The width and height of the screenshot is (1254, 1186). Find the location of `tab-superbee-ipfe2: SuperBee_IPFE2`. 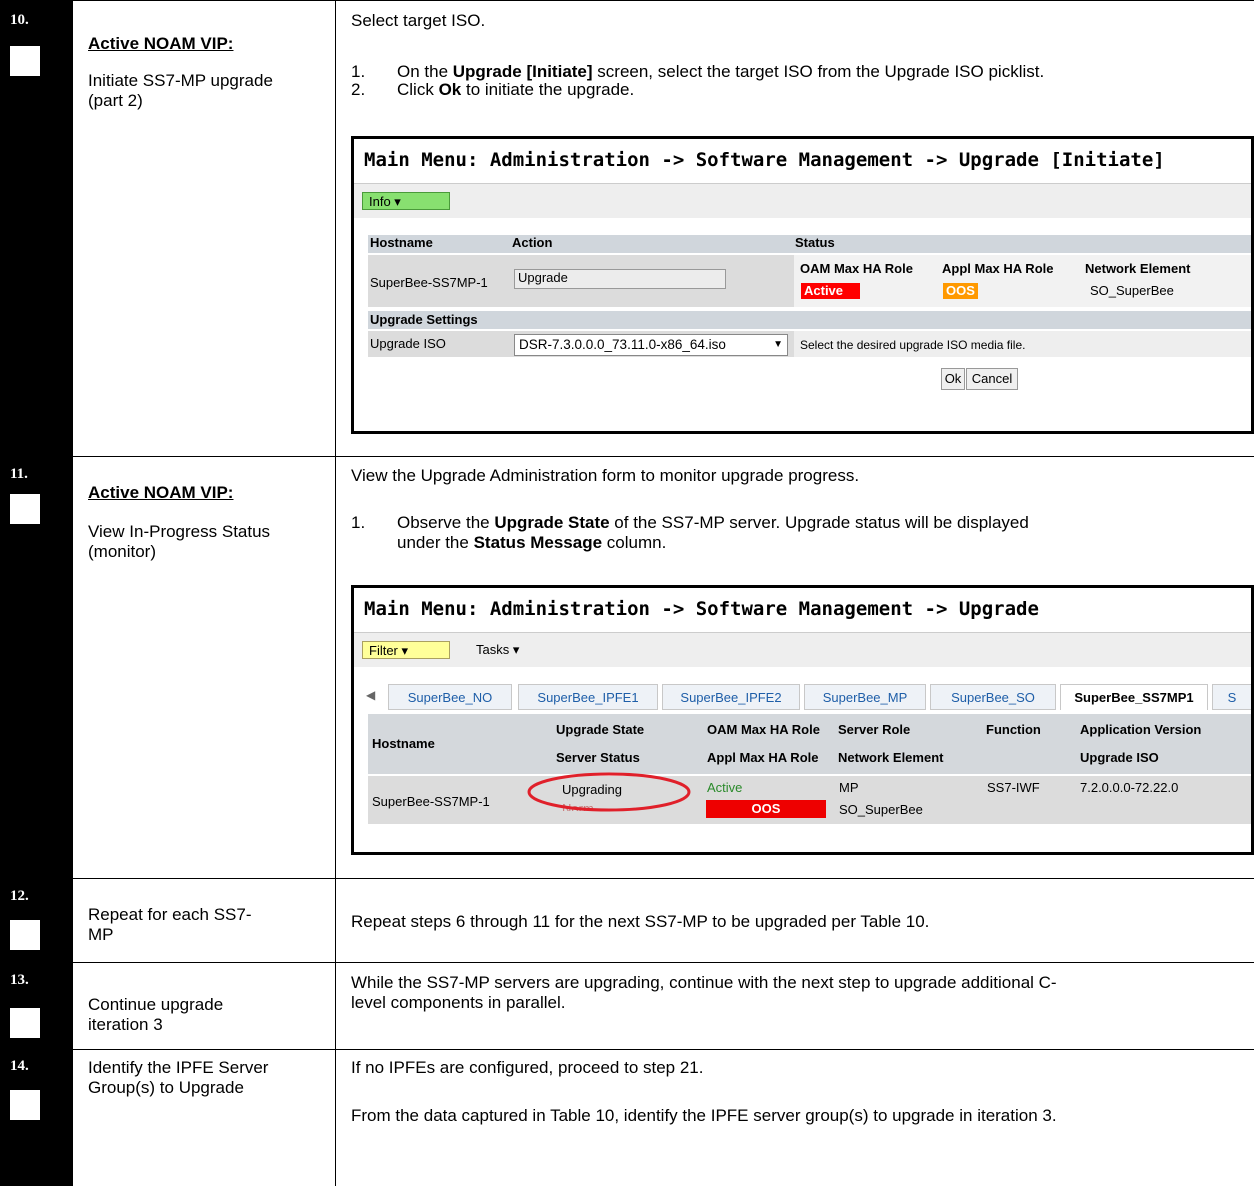

tab-superbee-ipfe2: SuperBee_IPFE2 is located at coordinates (731, 697).